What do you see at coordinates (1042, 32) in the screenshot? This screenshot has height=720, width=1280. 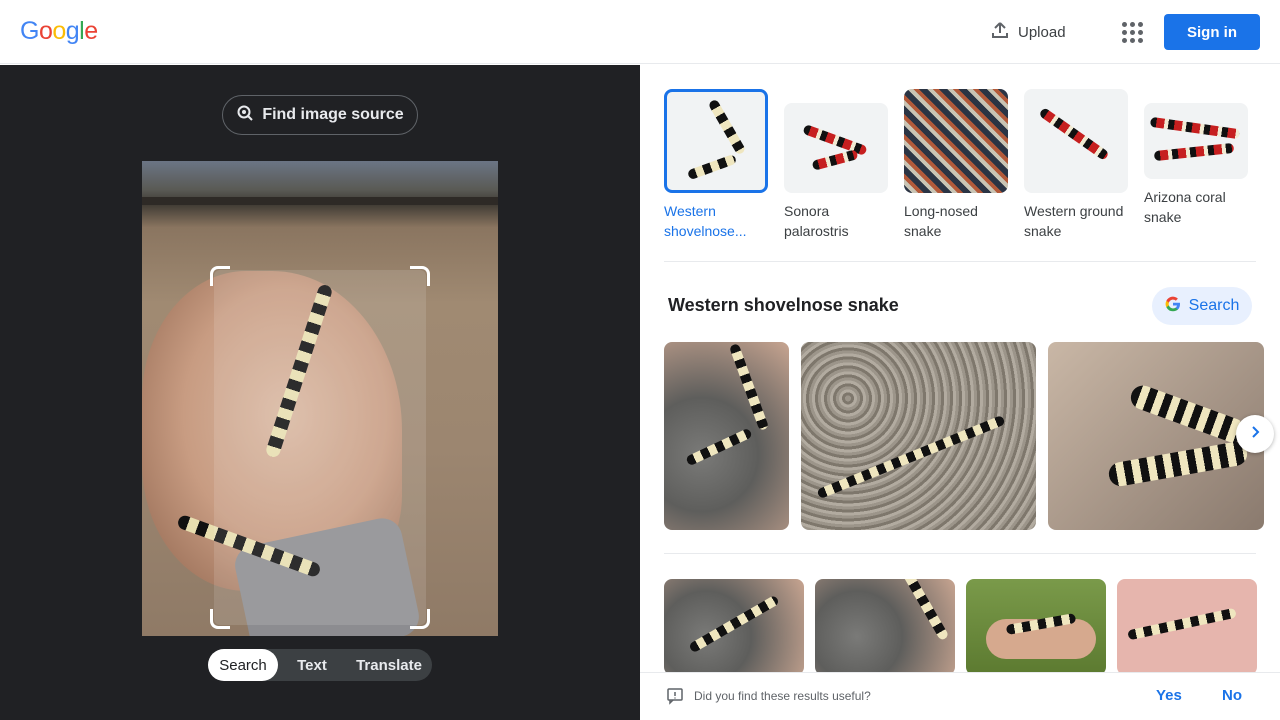 I see `upload-label: Upload` at bounding box center [1042, 32].